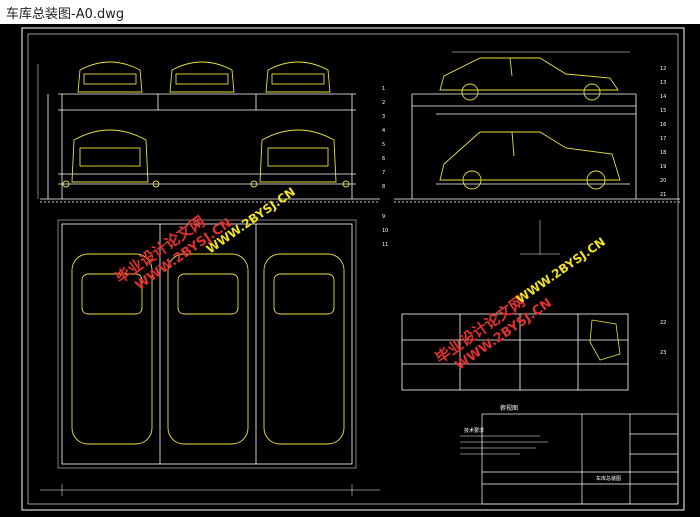  Describe the element at coordinates (208, 349) in the screenshot. I see `plan-view-cars` at that location.